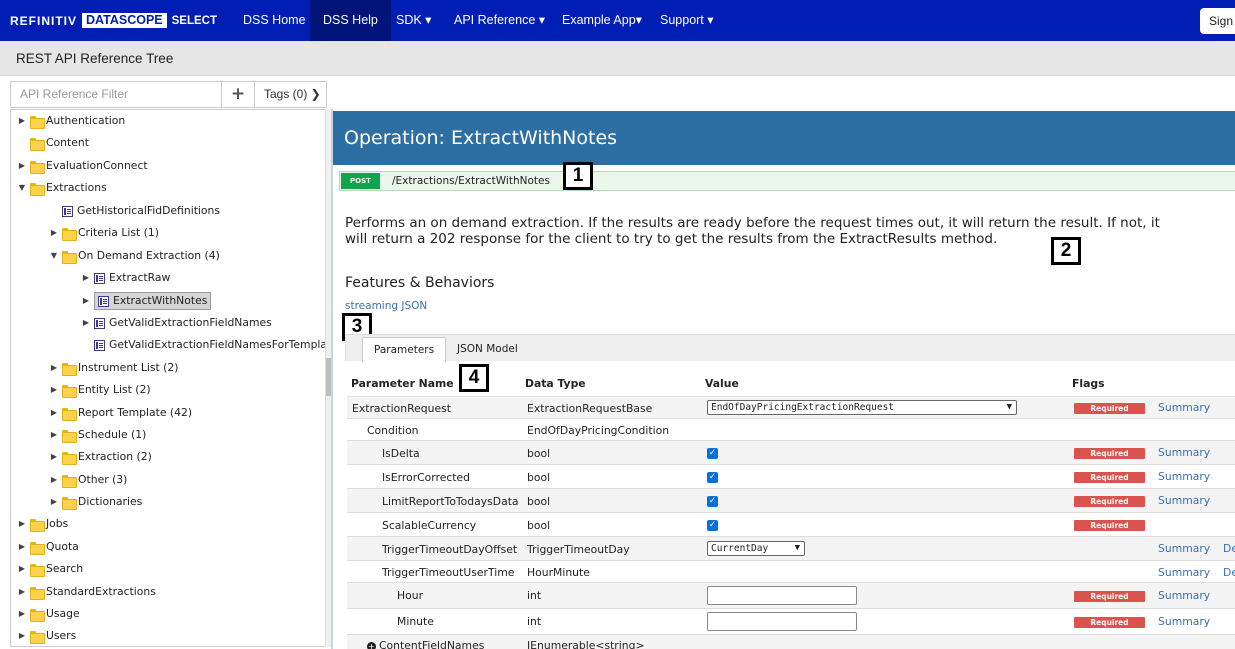 Image resolution: width=1235 pixels, height=649 pixels. I want to click on tags-dropdown-button: Tags (0) ❯, so click(291, 94).